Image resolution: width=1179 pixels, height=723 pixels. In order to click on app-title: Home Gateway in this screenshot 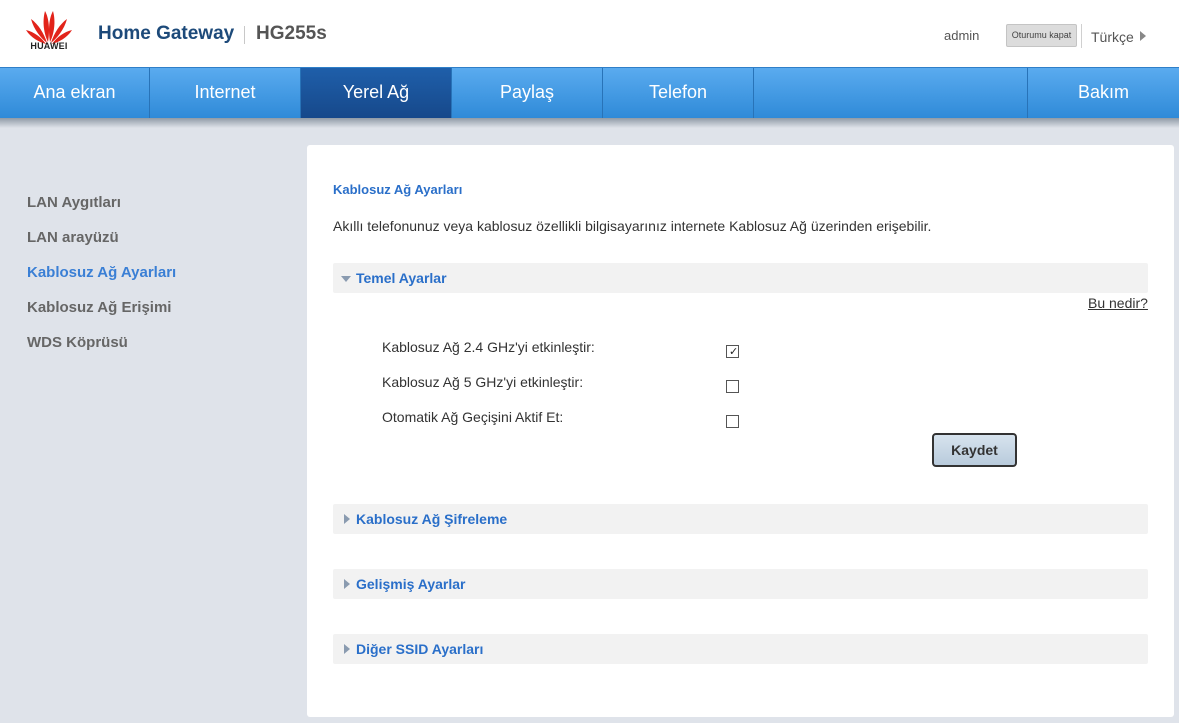, I will do `click(166, 33)`.